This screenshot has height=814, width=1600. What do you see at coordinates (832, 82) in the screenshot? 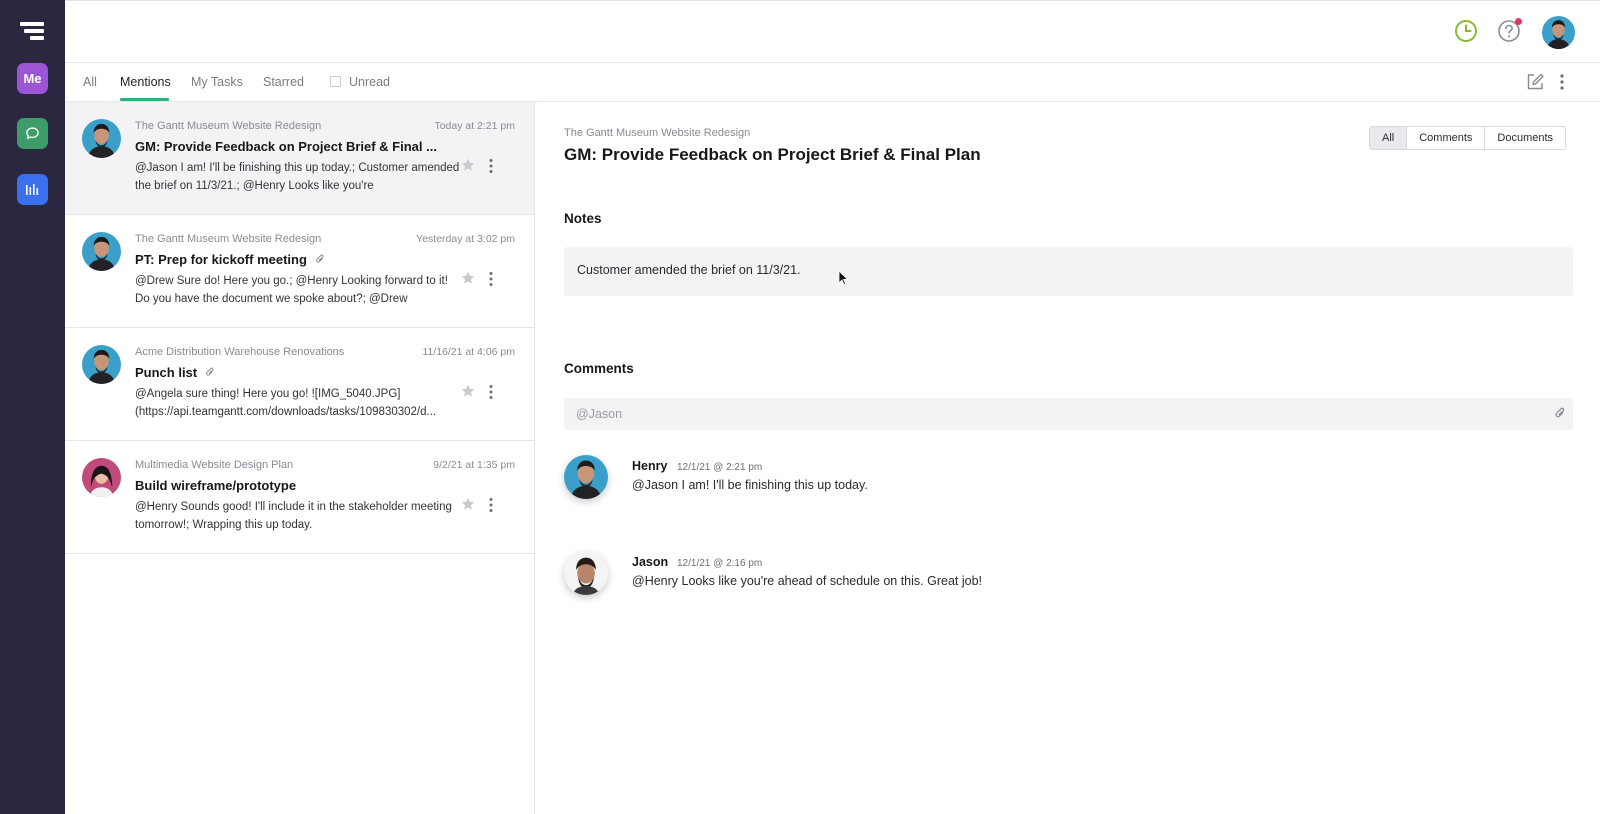
I see `tabs-bar: All Mentions My Tasks Starred Unread` at bounding box center [832, 82].